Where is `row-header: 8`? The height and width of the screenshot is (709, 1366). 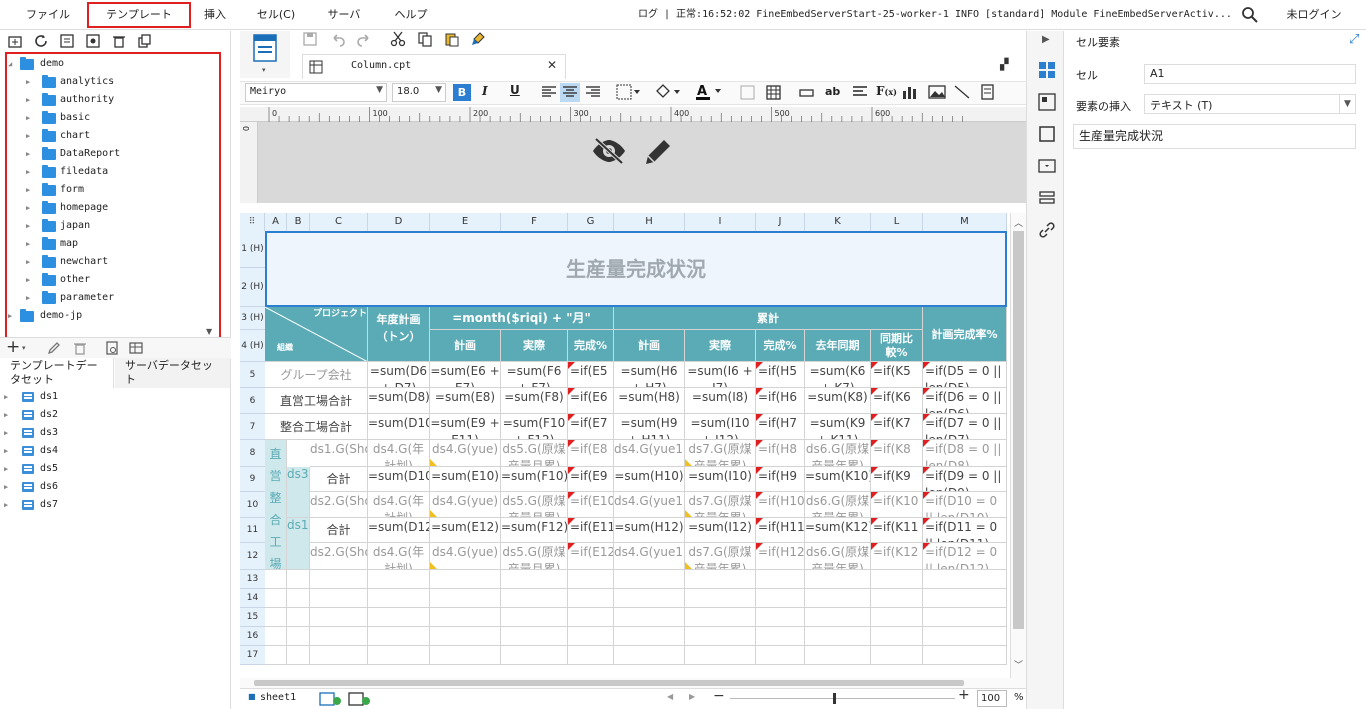 row-header: 8 is located at coordinates (252, 453).